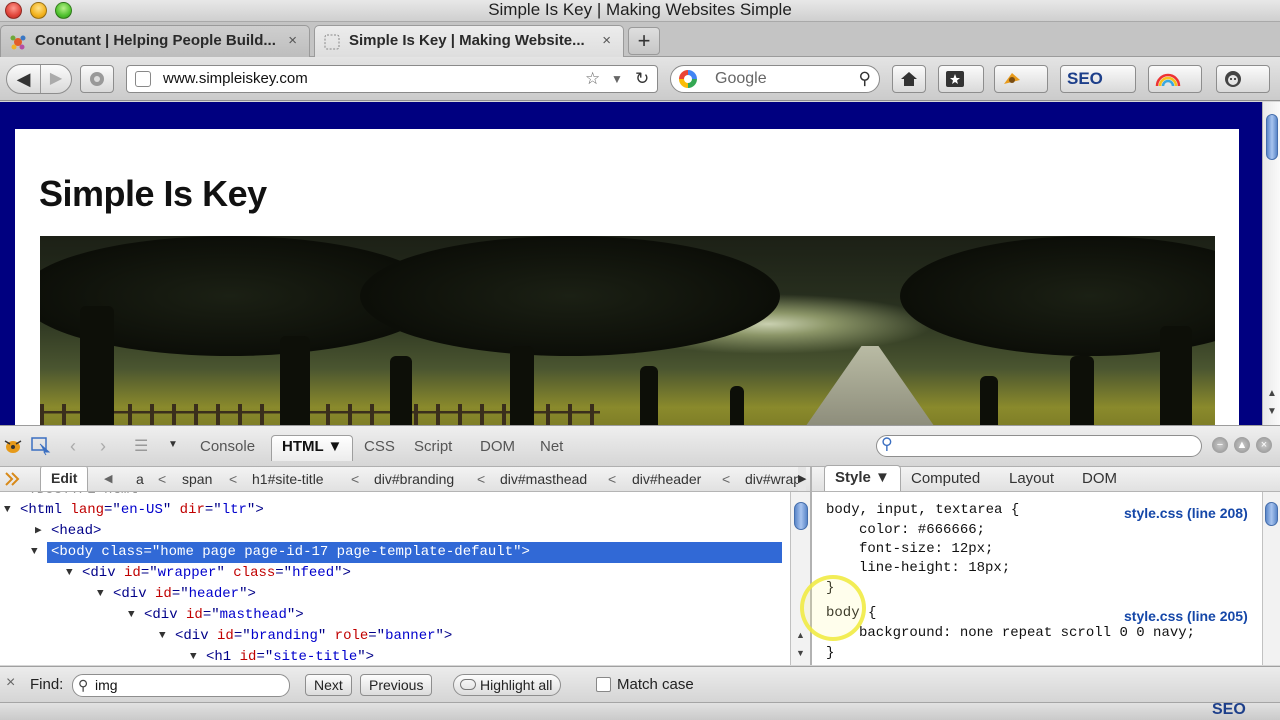  Describe the element at coordinates (469, 41) in the screenshot. I see `tab-simpleiskey: Simple Is Key | Making Website... ×` at that location.